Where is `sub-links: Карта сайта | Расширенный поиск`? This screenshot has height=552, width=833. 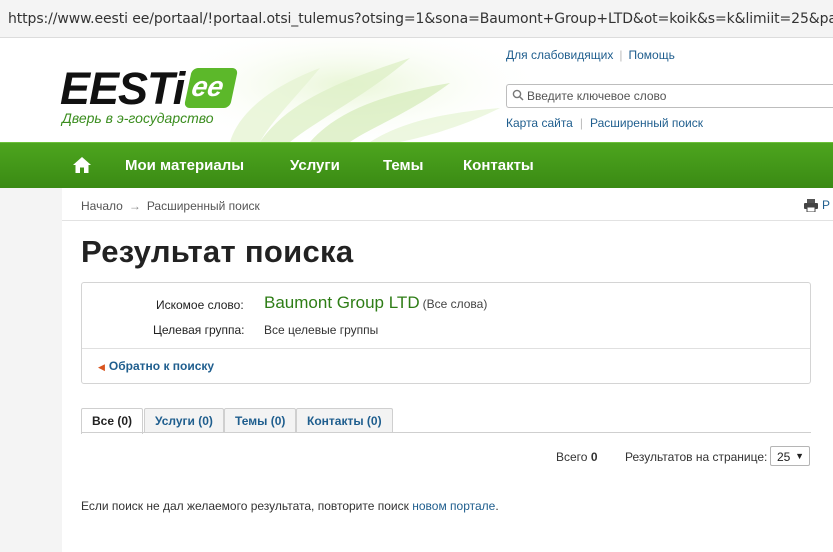
sub-links: Карта сайта | Расширенный поиск is located at coordinates (604, 123).